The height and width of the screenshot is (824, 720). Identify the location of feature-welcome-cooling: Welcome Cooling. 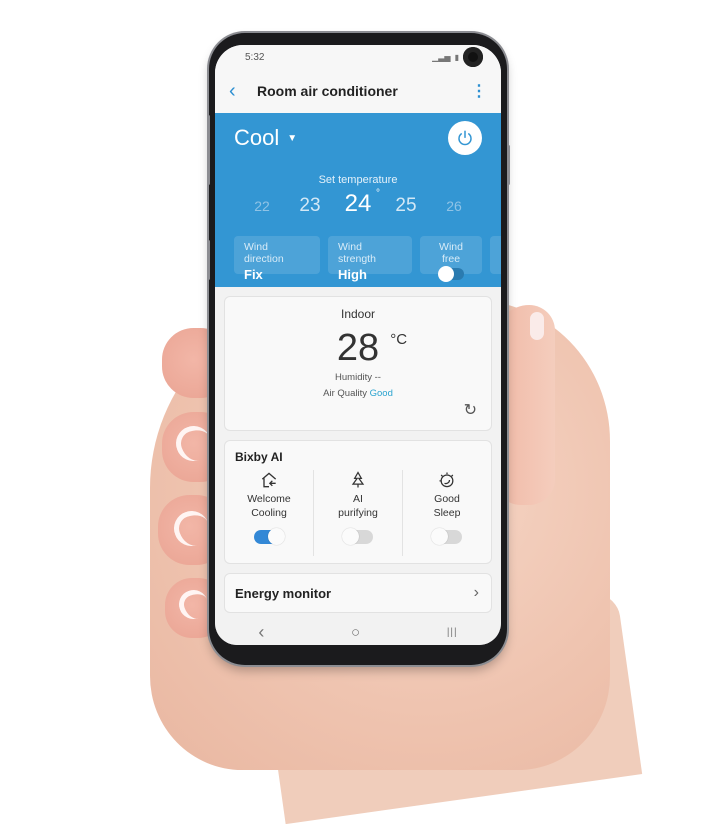
(269, 513).